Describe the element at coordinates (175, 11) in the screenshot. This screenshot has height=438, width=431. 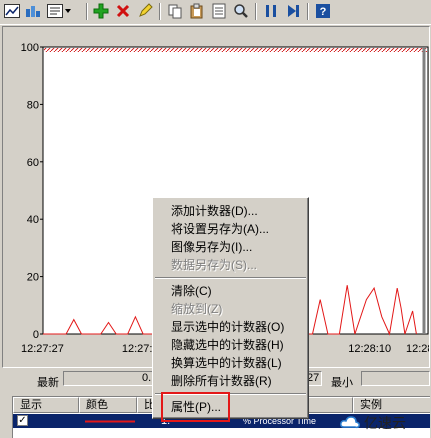
I see `copy-icon` at that location.